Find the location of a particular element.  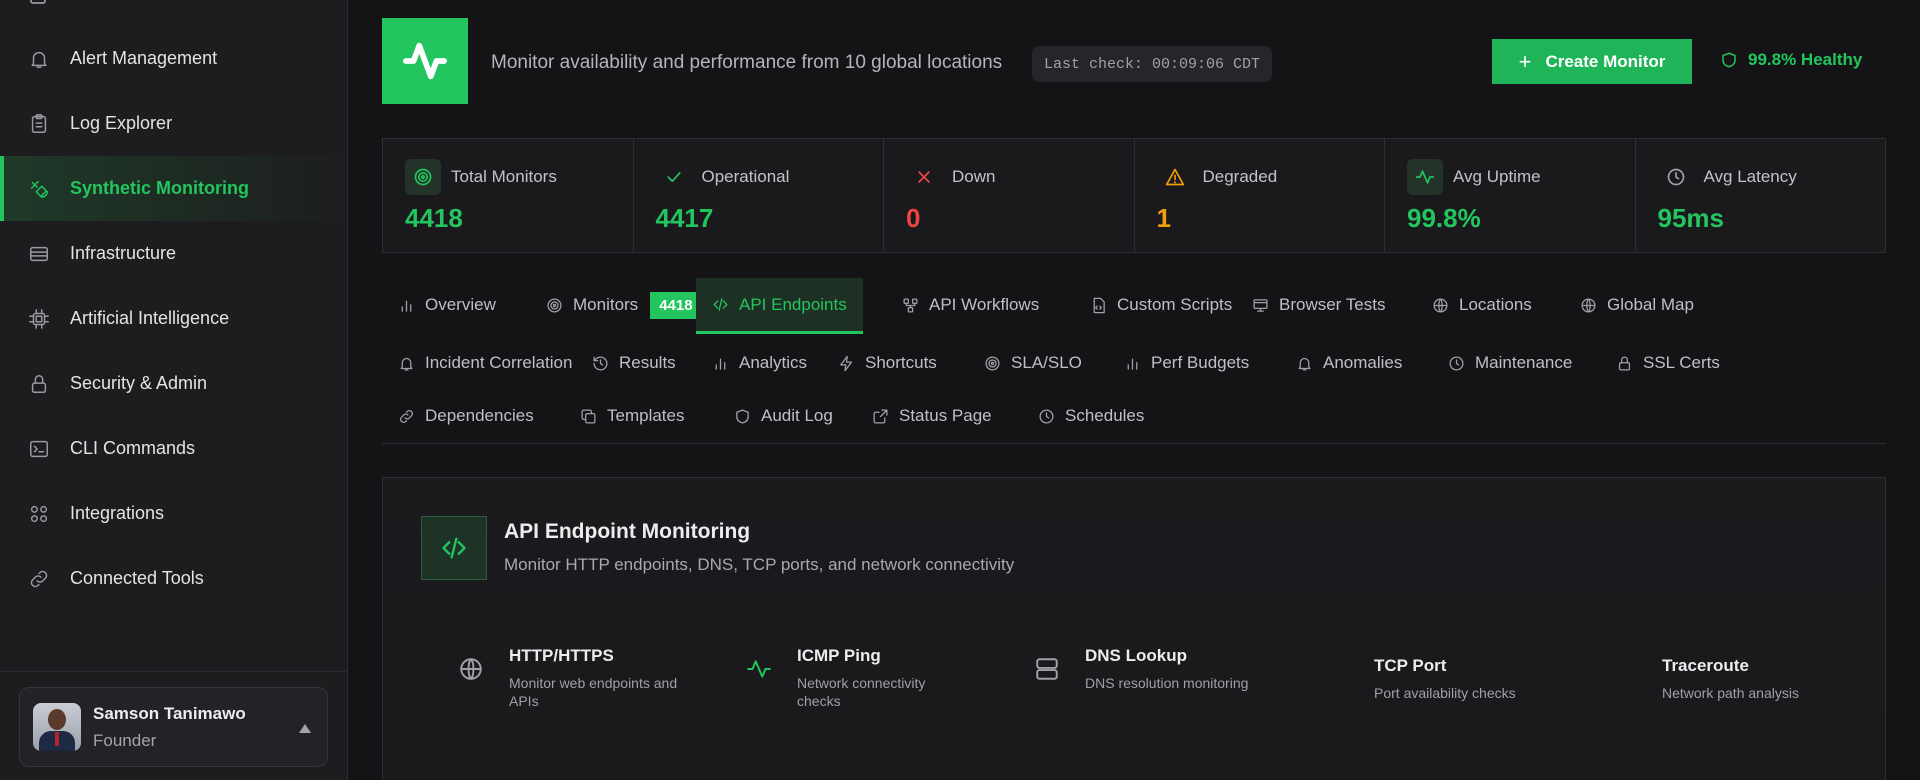

tab-label: Audit Log is located at coordinates (797, 415).